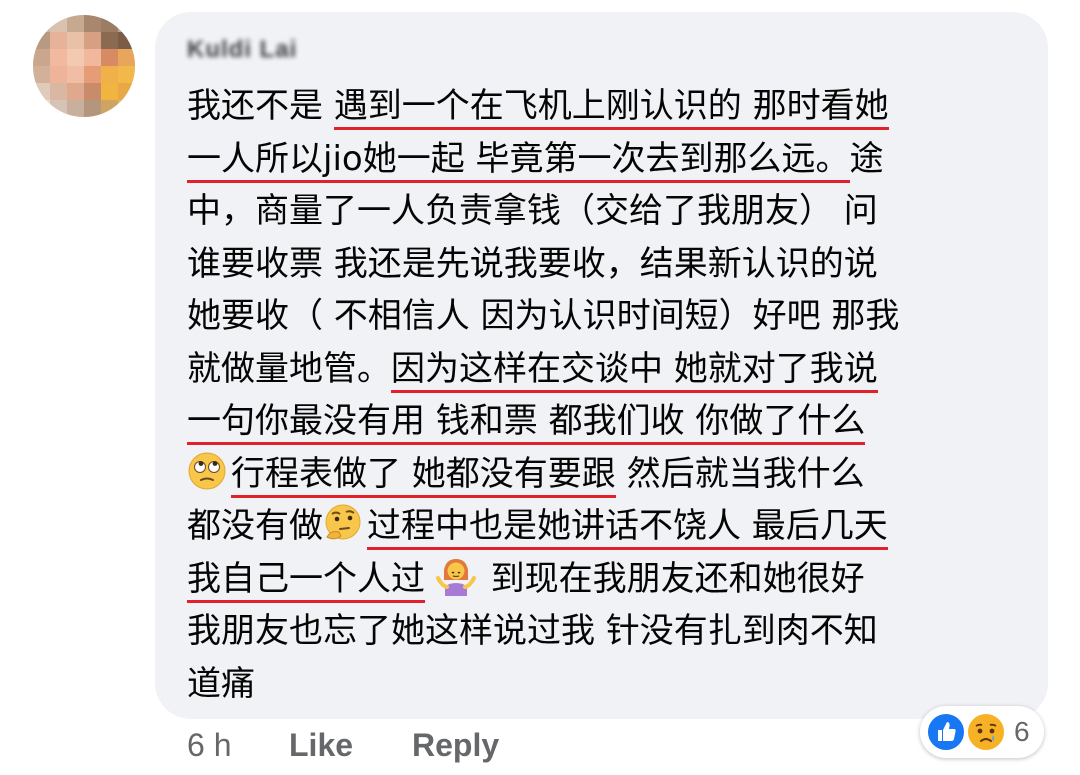 This screenshot has height=775, width=1080. Describe the element at coordinates (255, 526) in the screenshot. I see `comment-text: 都没有做` at that location.